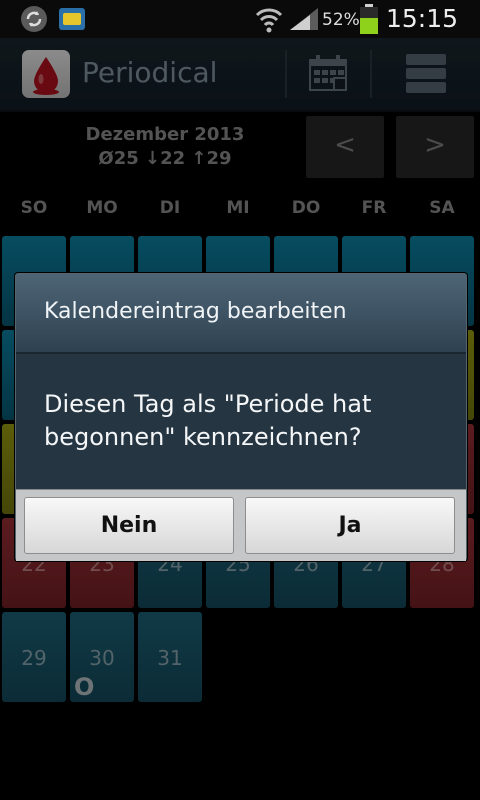  Describe the element at coordinates (421, 18) in the screenshot. I see `clock: 15:15` at that location.